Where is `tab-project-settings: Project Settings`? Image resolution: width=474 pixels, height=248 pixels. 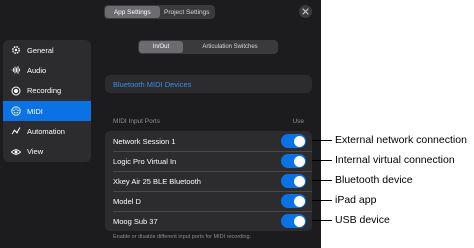 tab-project-settings: Project Settings is located at coordinates (187, 12).